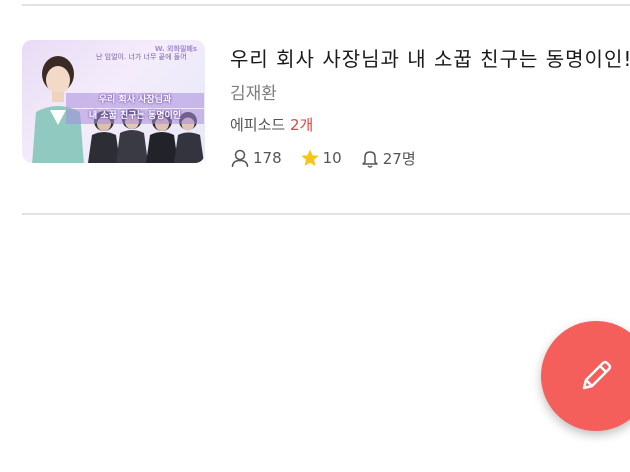  Describe the element at coordinates (309, 157) in the screenshot. I see `star-icon` at that location.